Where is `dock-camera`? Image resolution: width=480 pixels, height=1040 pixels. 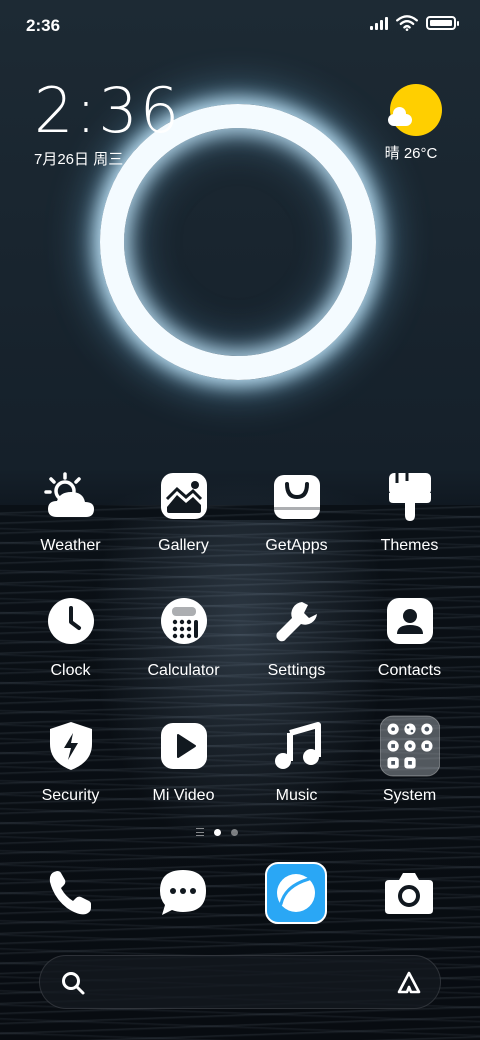 dock-camera is located at coordinates (409, 893).